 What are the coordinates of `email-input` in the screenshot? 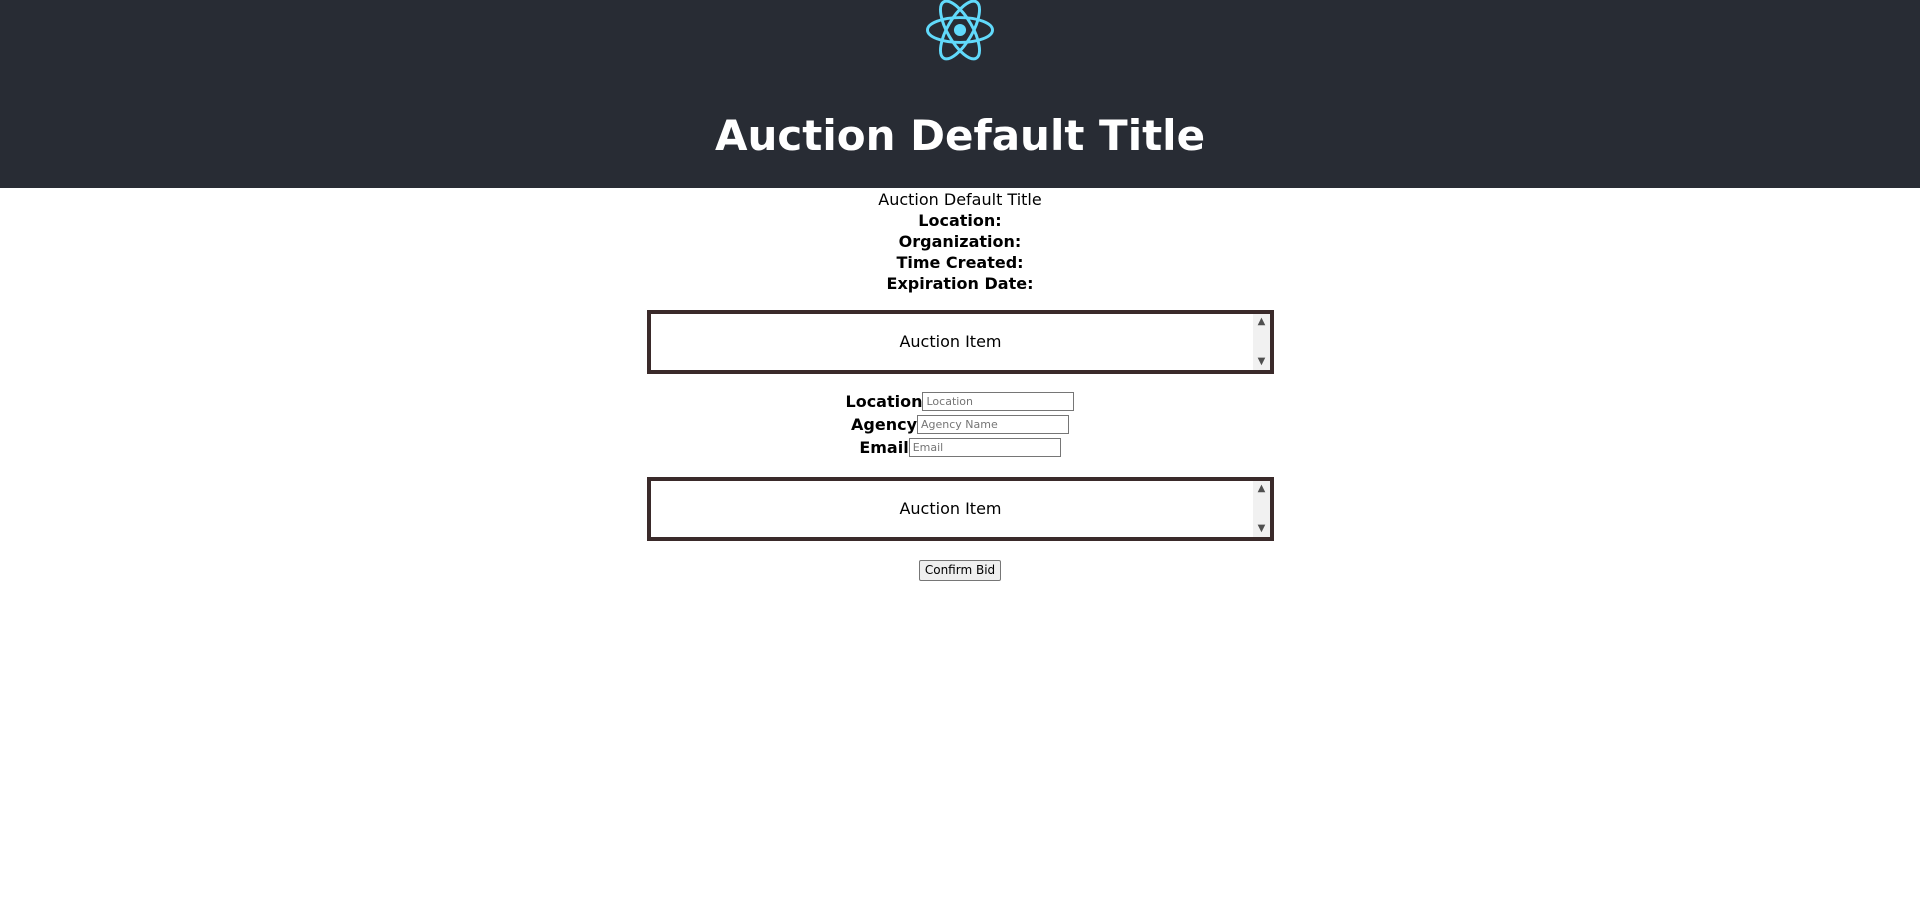 It's located at (984, 447).